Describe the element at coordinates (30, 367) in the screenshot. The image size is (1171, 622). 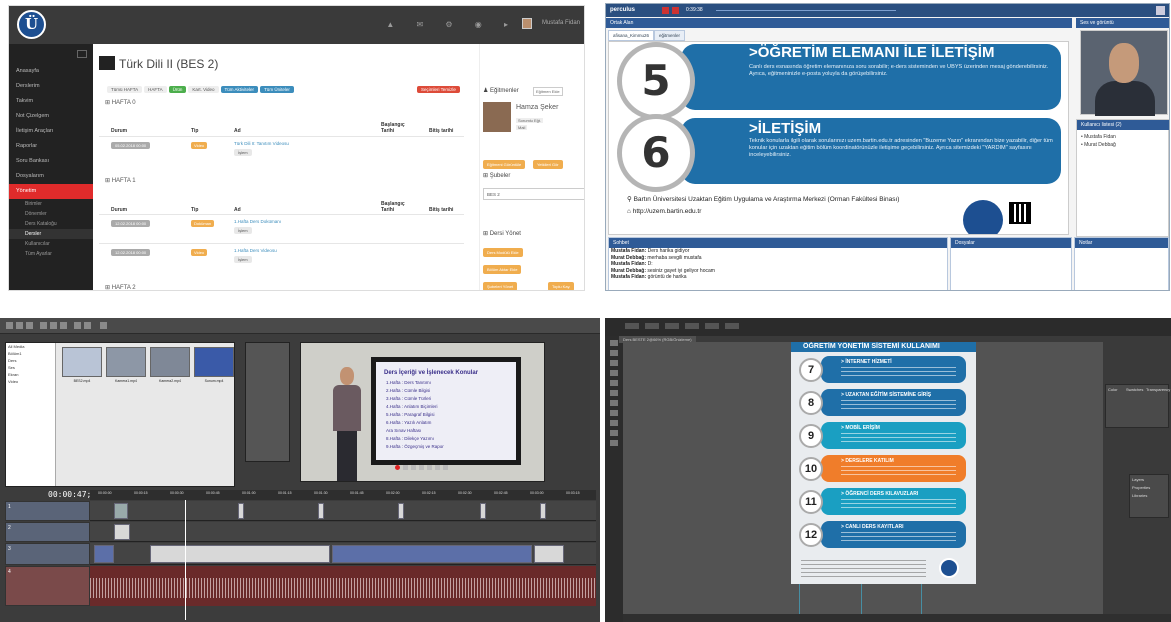
I see `tree-item: Ses` at that location.